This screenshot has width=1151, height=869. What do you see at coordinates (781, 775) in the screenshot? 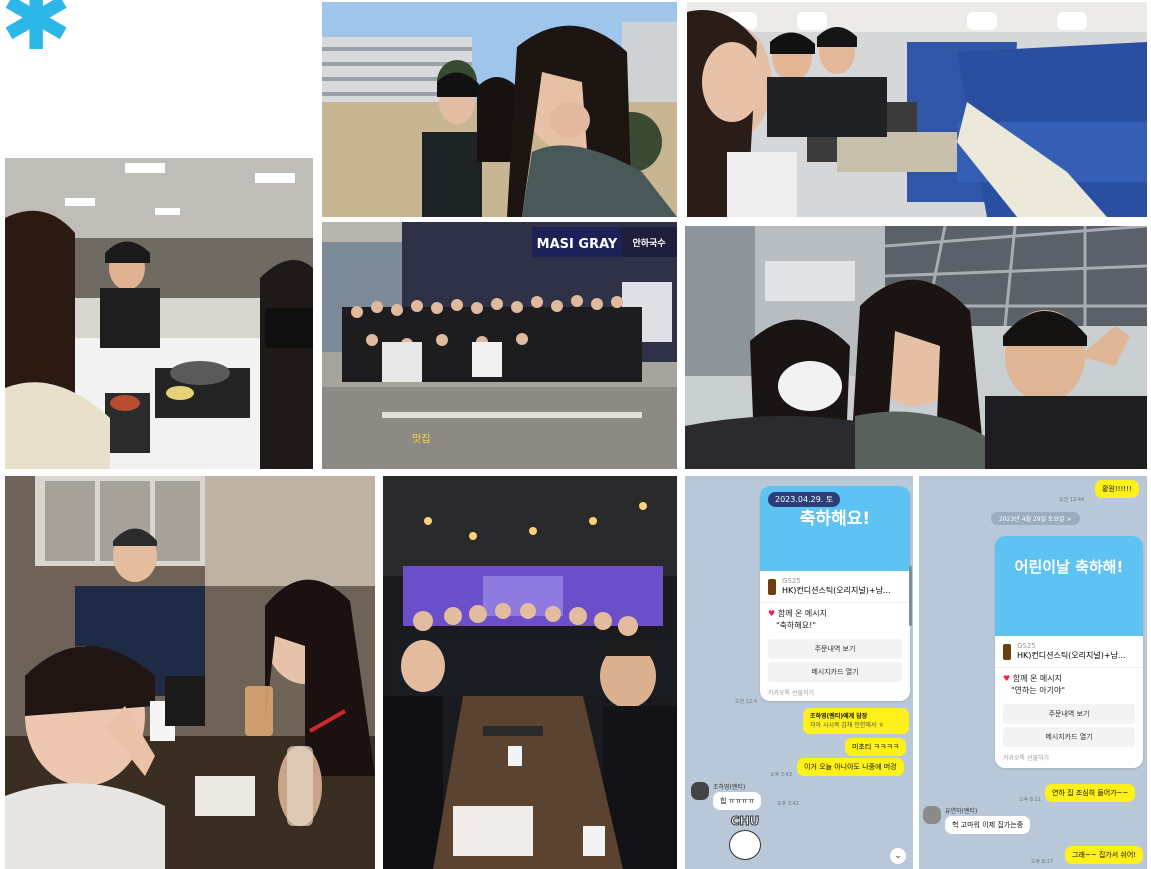
I see `timestamp-b: 오후 3:43` at bounding box center [781, 775].